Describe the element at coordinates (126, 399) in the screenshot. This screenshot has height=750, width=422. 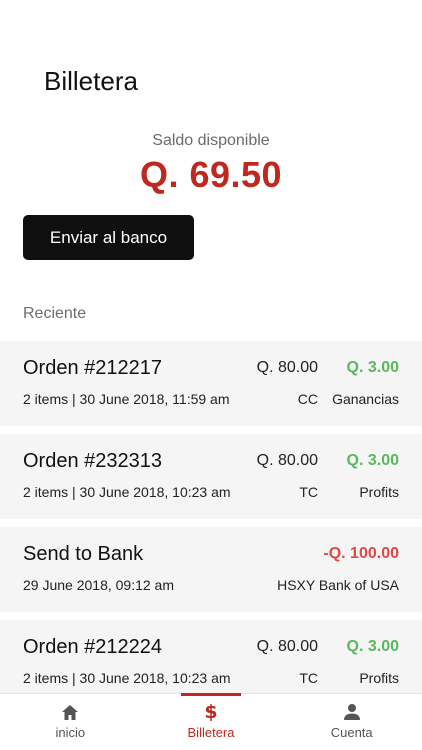
I see `transaction-subtitle: 2 items | 30 June 2018, 11:59 am` at that location.